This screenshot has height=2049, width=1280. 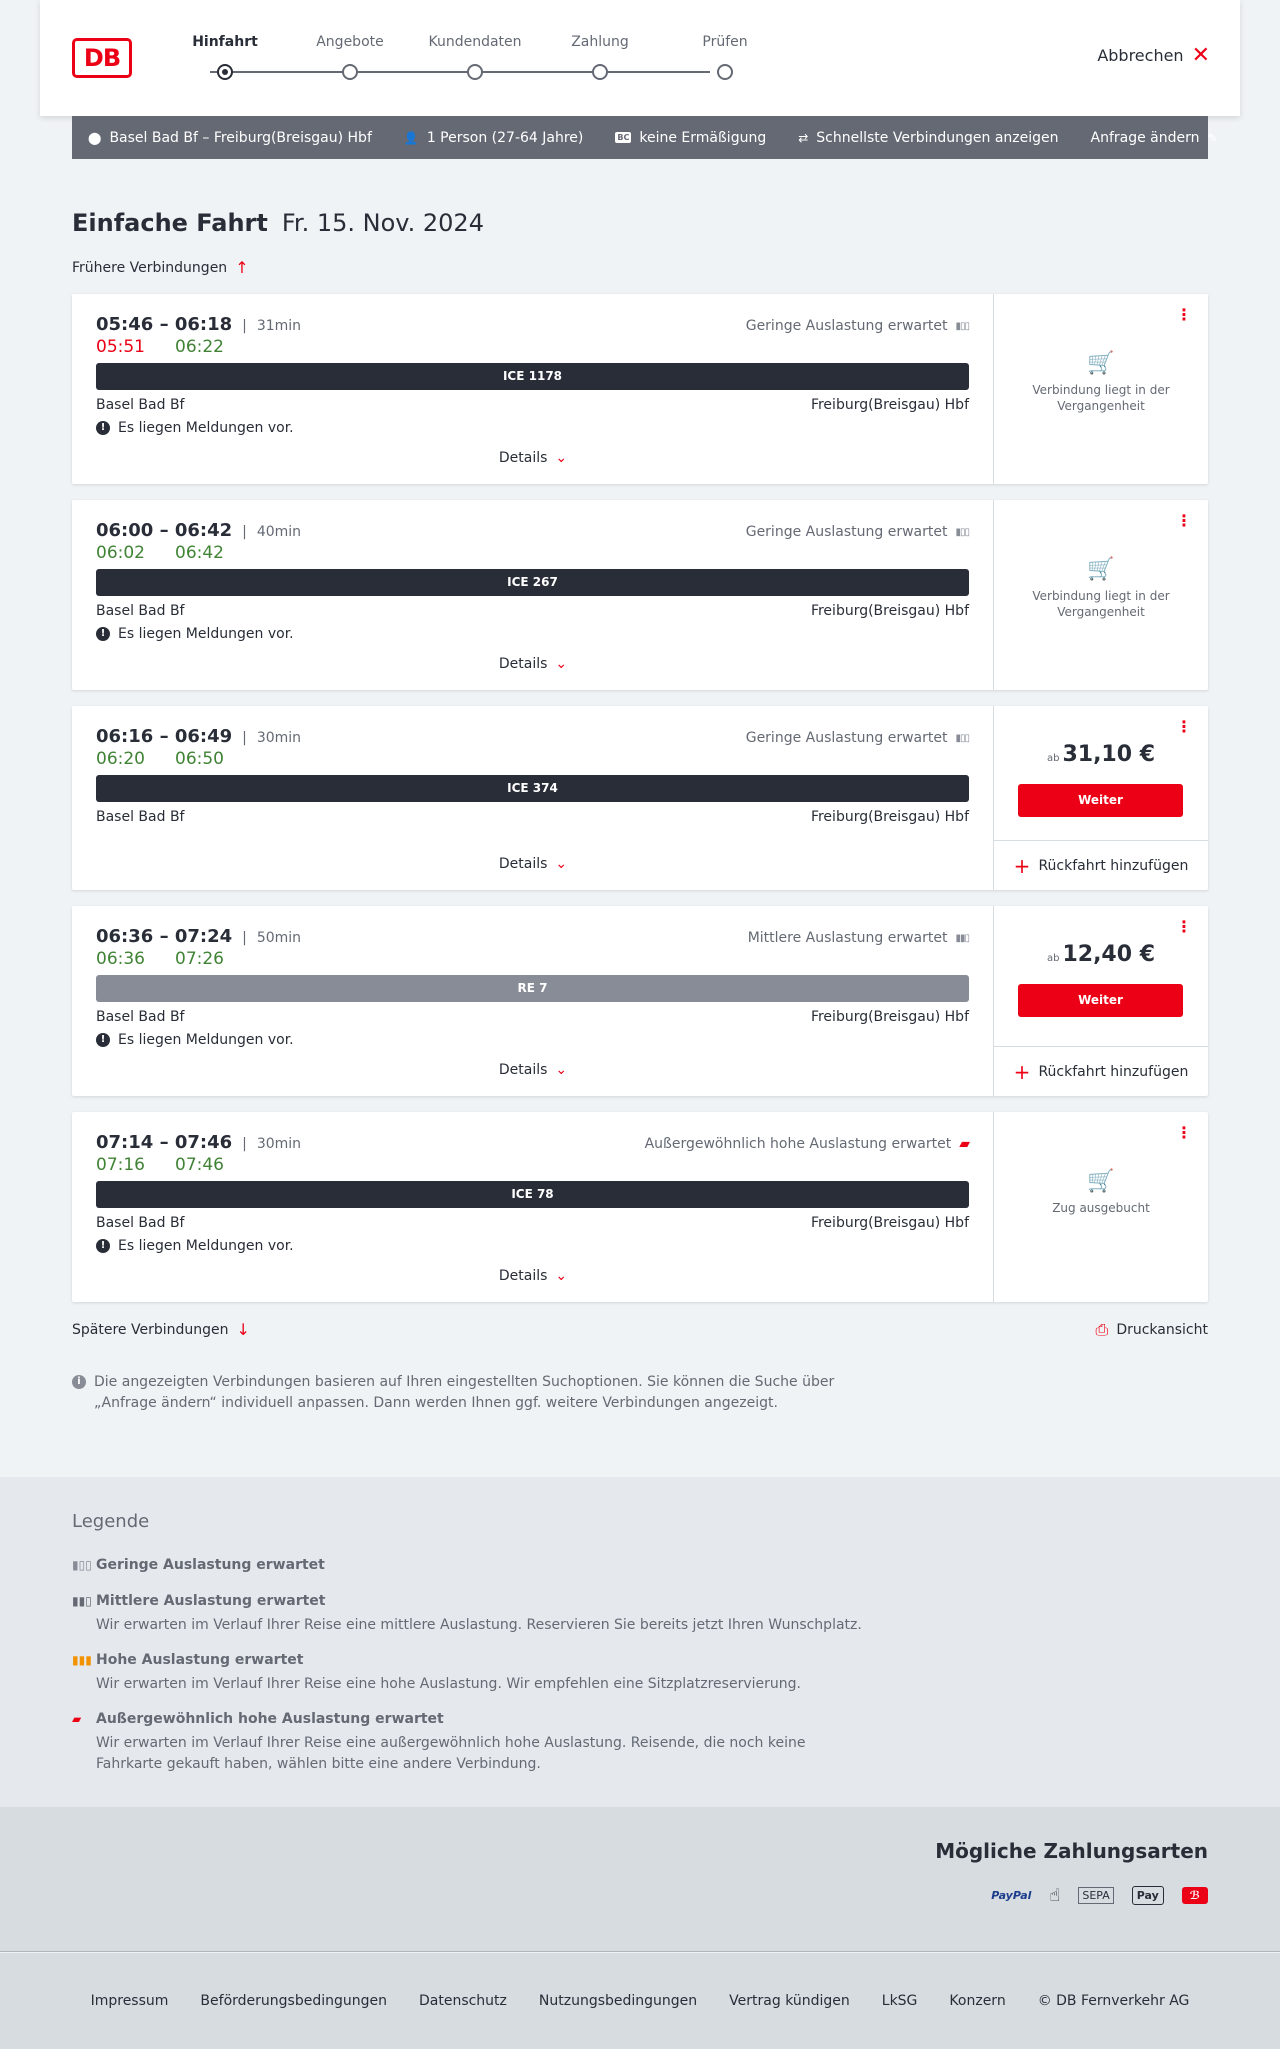 I want to click on footer-link-datenschutz: Datenschutz, so click(x=463, y=2001).